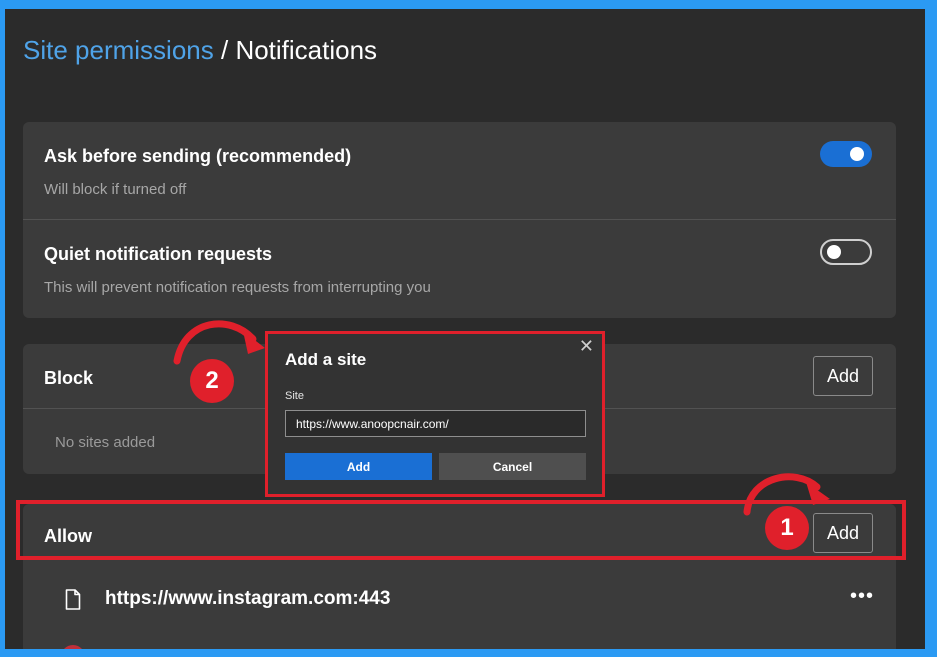 The height and width of the screenshot is (657, 937). I want to click on dialog-title: Add a site, so click(326, 359).